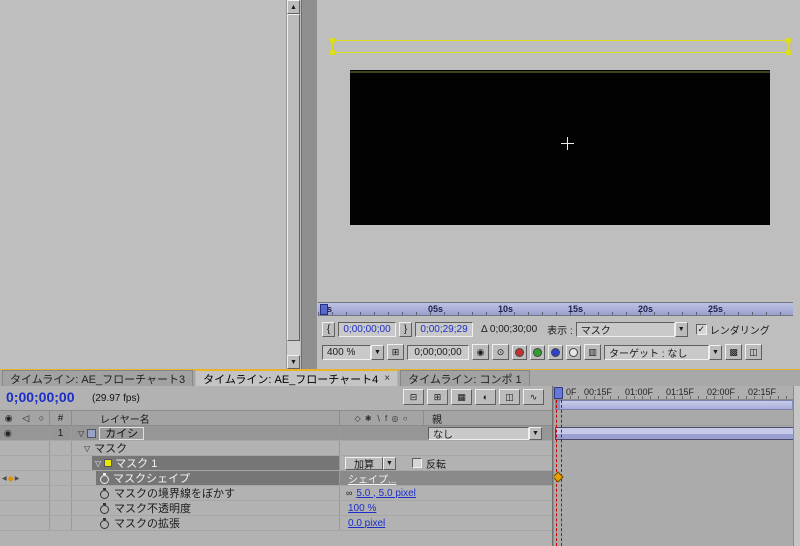 The width and height of the screenshot is (800, 546). I want to click on mask-expansion-row: マスクの拡張 0.0 pixel, so click(276, 523).